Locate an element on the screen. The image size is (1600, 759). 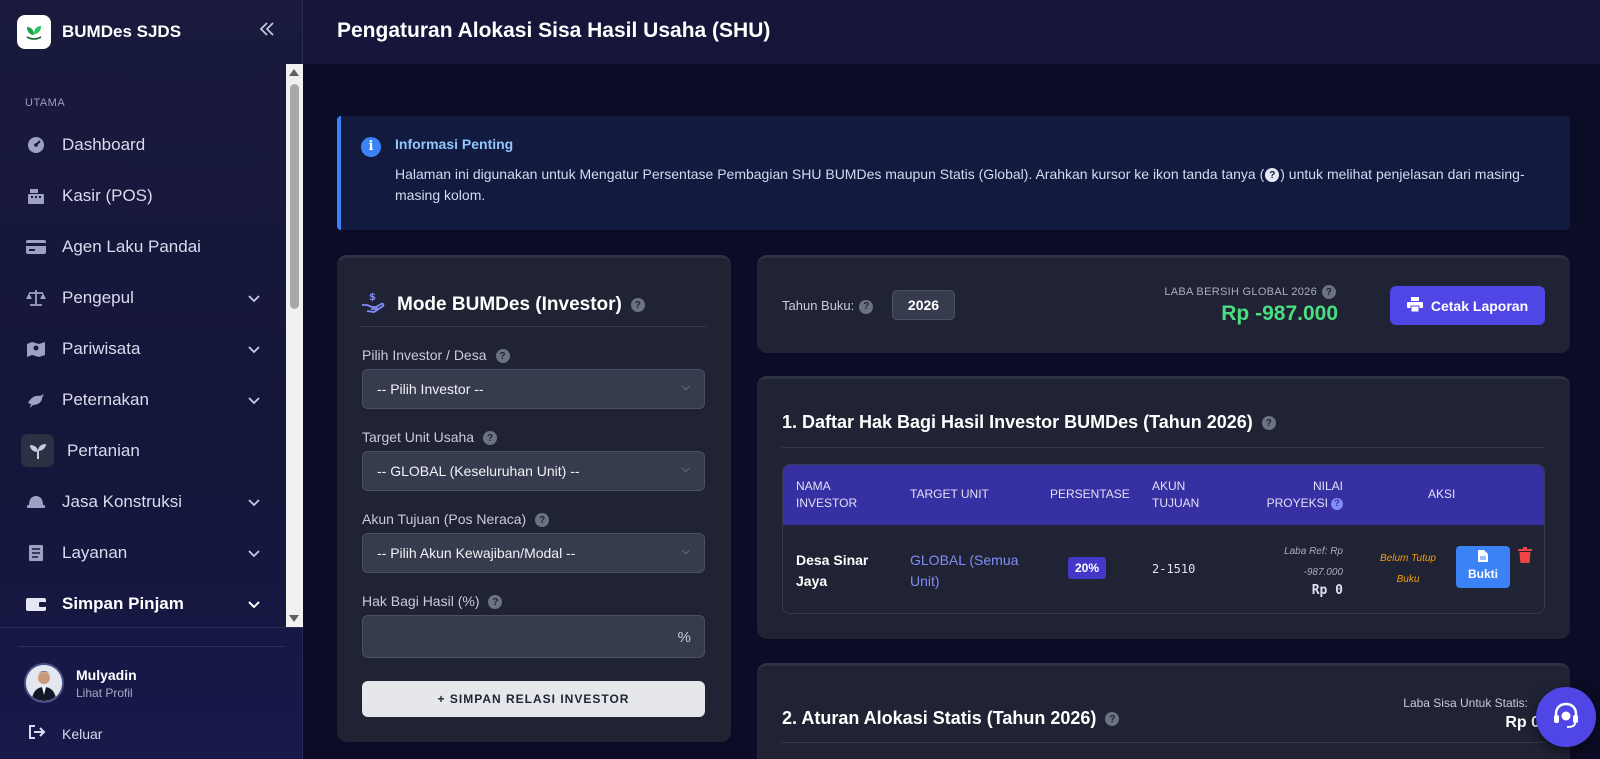
nilai-proyeksi: Rp 0 is located at coordinates (1327, 590).